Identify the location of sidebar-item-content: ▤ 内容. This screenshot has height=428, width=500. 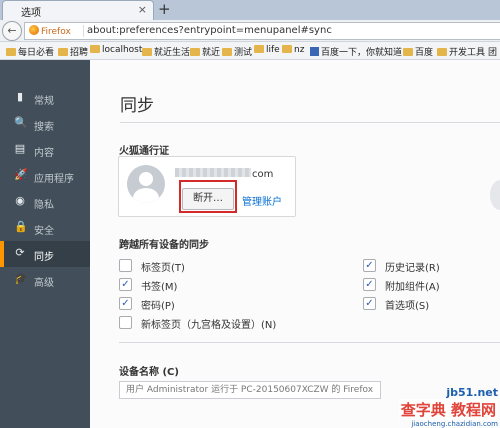
(45, 150).